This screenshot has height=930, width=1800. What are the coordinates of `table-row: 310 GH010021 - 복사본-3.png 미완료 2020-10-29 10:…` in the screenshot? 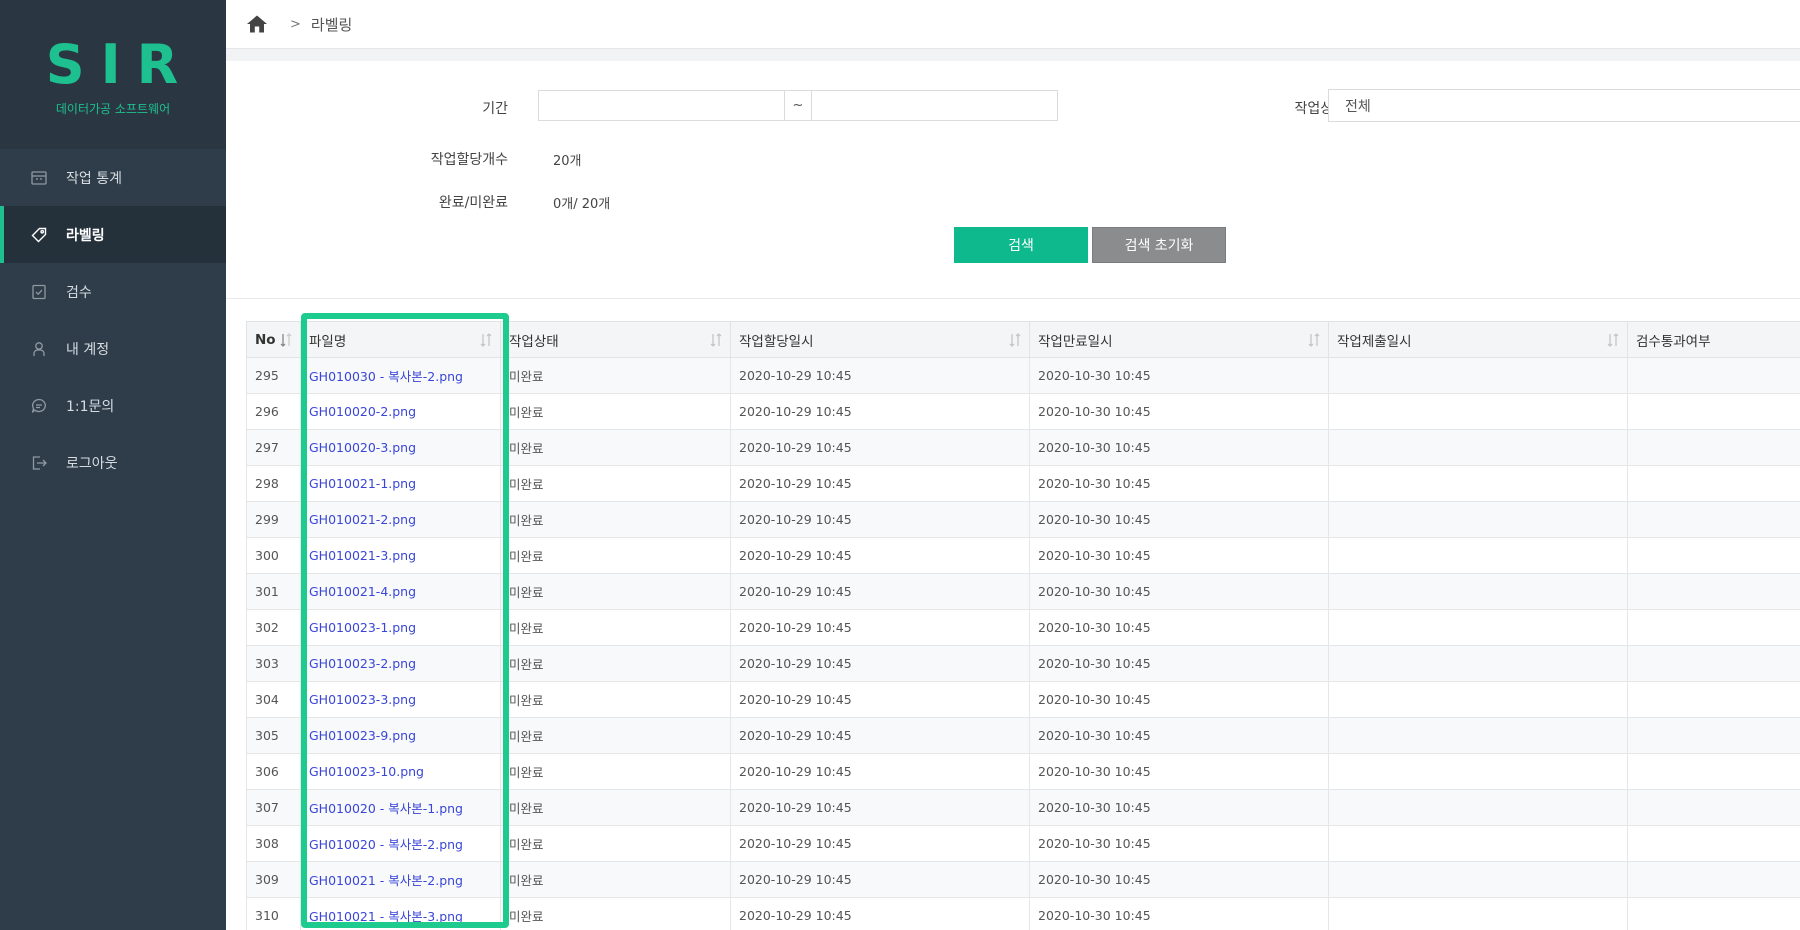 It's located at (1023, 913).